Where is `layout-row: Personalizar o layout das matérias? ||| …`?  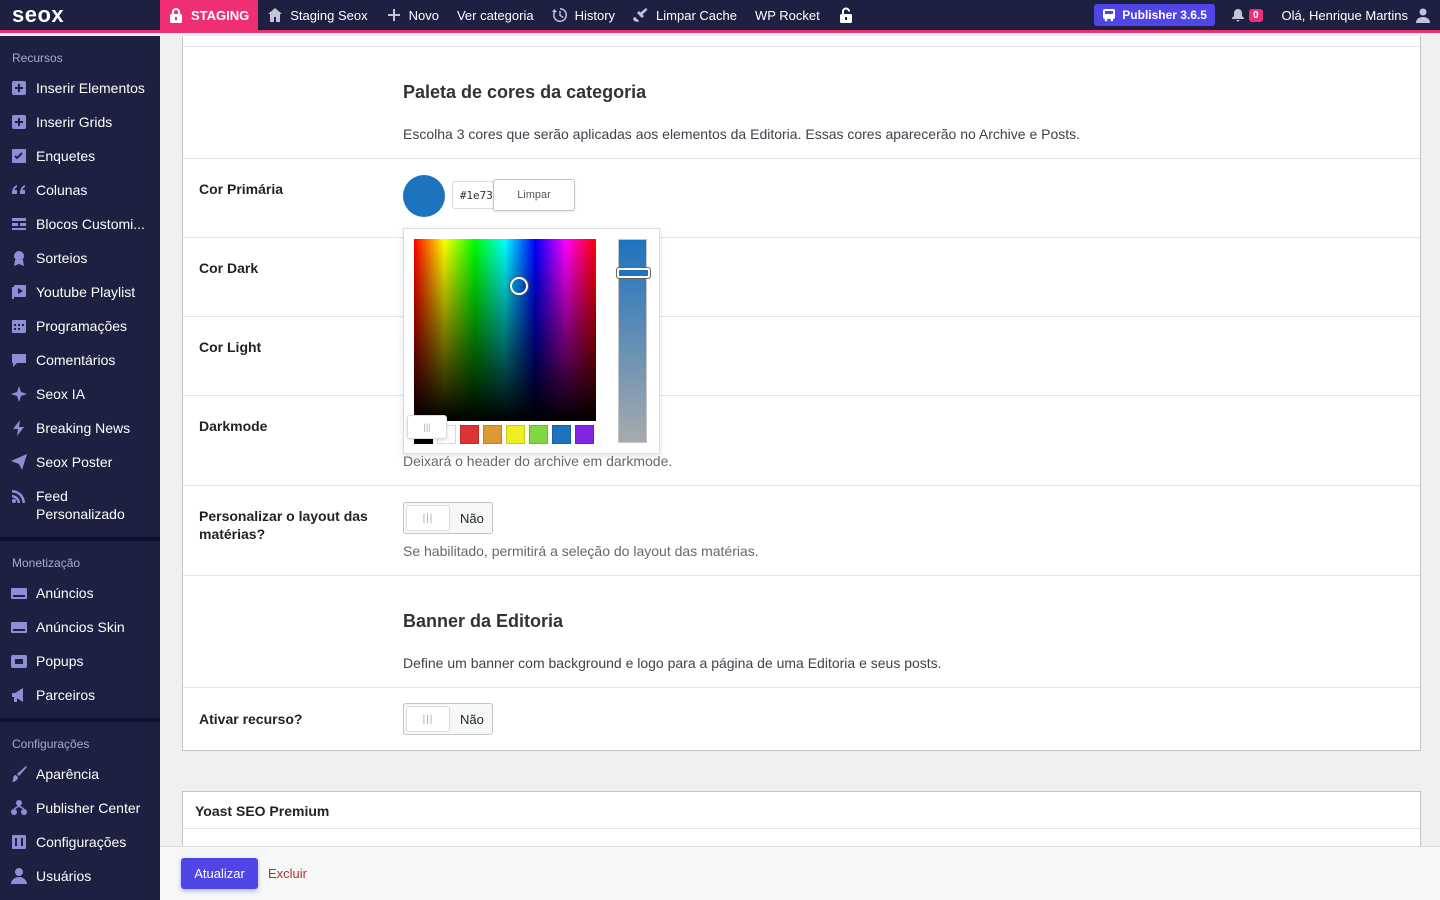 layout-row: Personalizar o layout das matérias? ||| … is located at coordinates (801, 530).